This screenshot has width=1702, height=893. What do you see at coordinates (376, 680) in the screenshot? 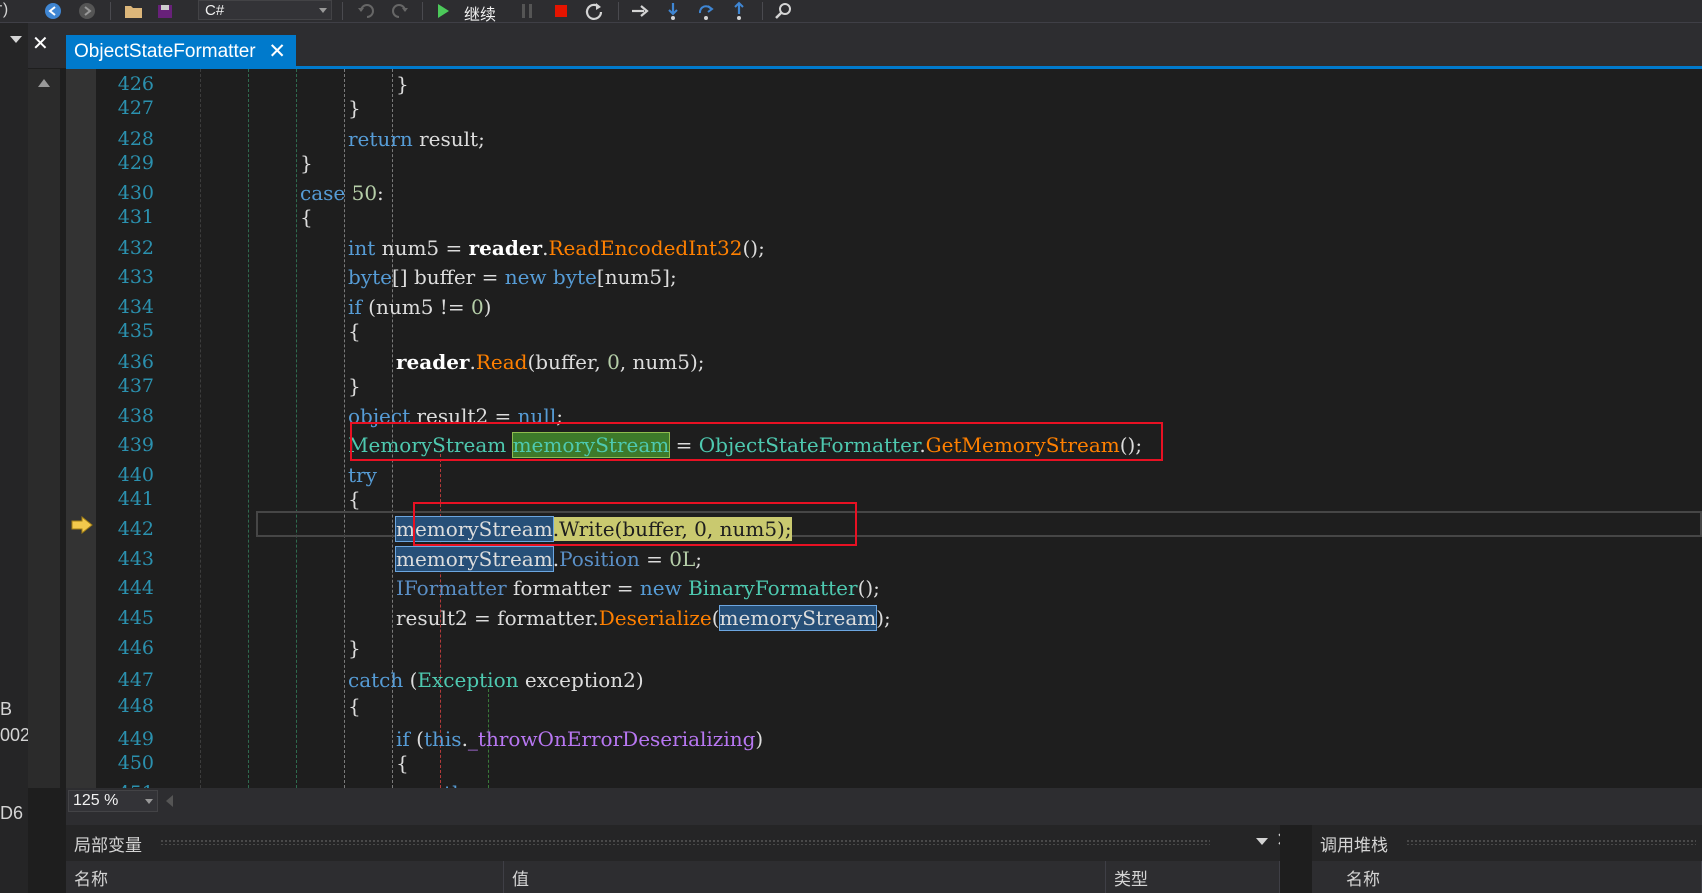
I see `code-token: catch` at bounding box center [376, 680].